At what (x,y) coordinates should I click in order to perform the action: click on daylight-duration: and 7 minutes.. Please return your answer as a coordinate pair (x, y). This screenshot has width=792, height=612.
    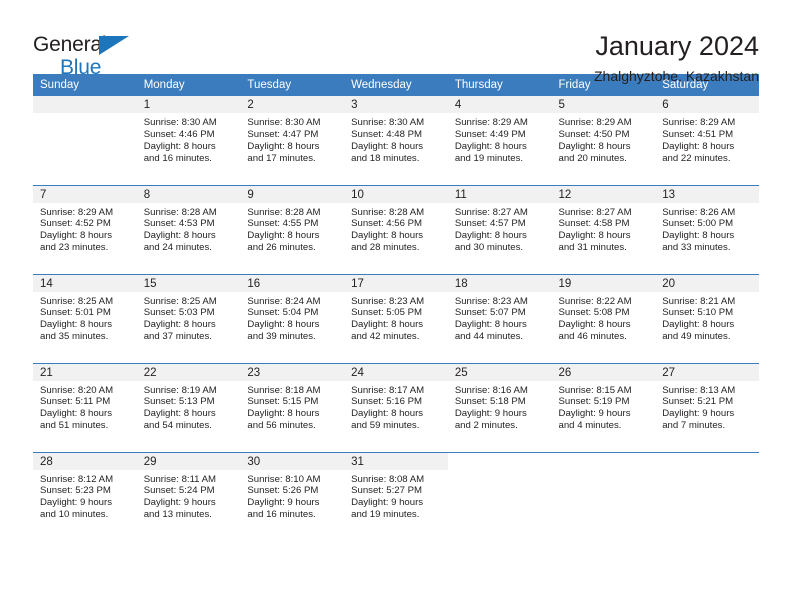
    Looking at the image, I should click on (694, 426).